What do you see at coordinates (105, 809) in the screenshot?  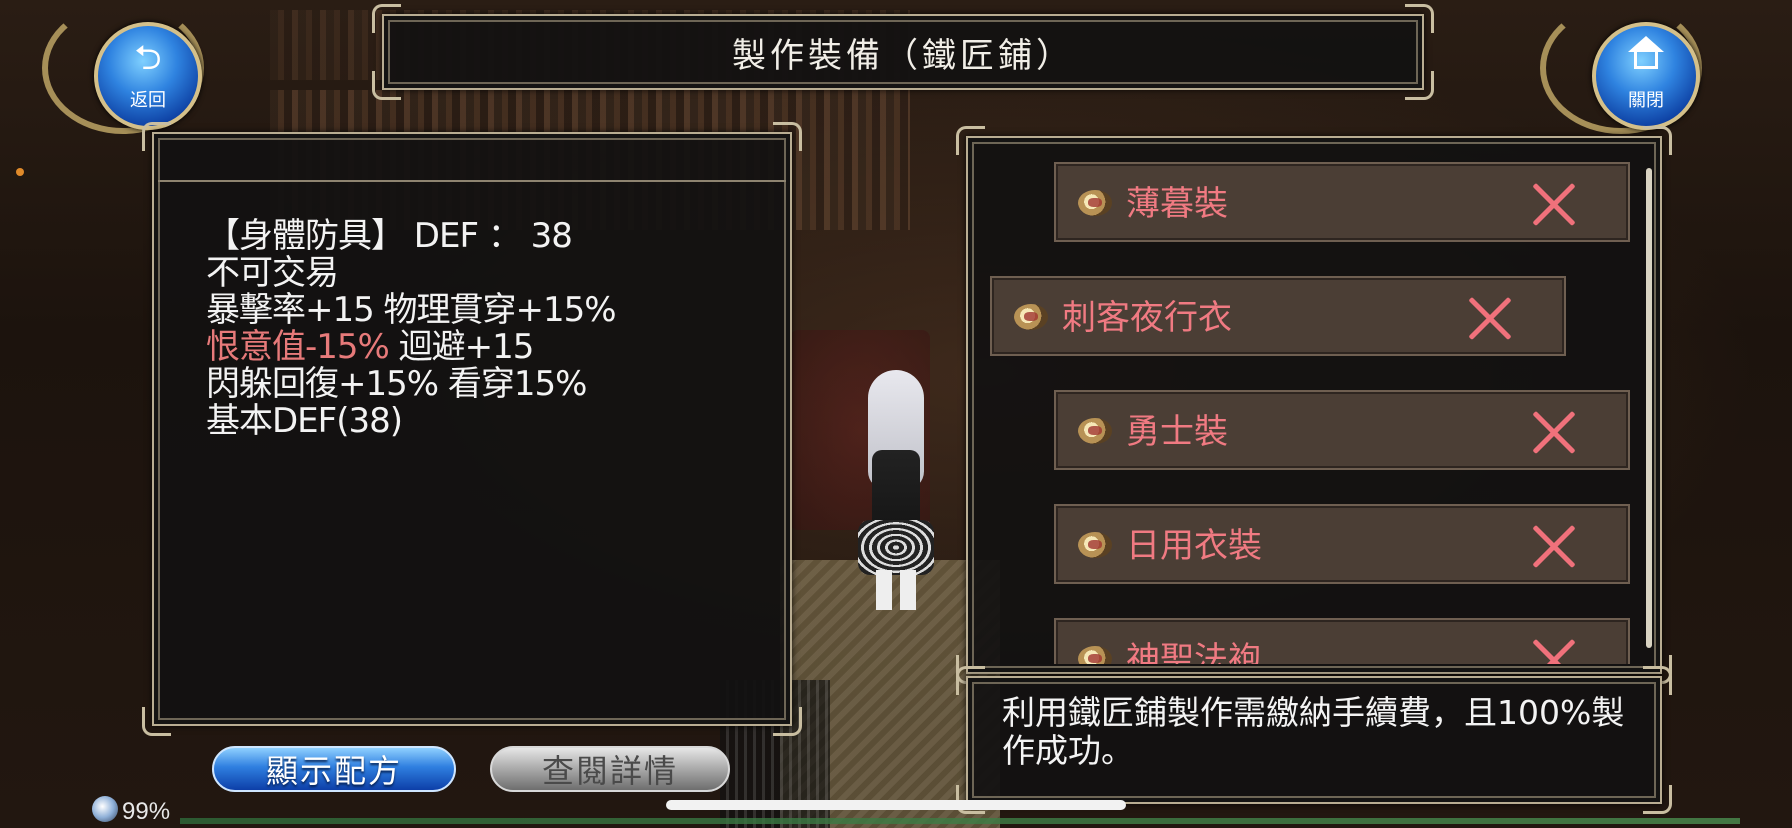 I see `battery-orb-icon` at bounding box center [105, 809].